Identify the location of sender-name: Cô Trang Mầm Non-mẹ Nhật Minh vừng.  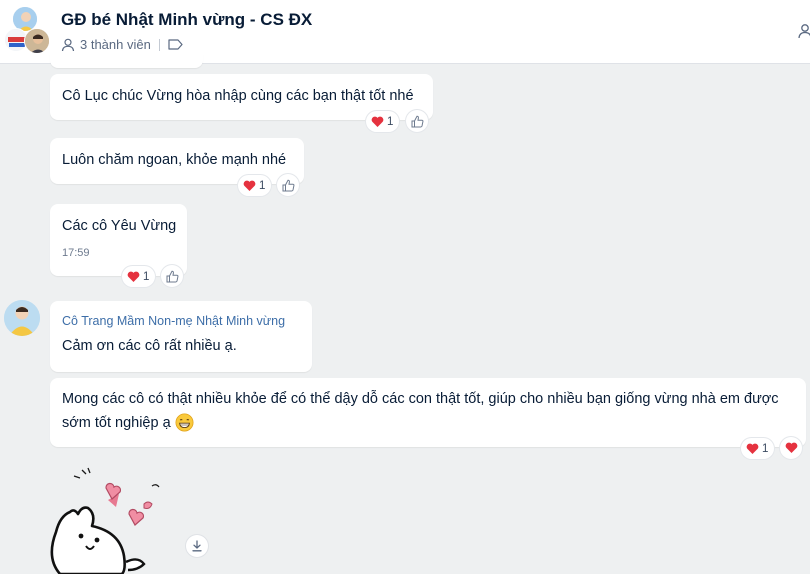
(181, 314).